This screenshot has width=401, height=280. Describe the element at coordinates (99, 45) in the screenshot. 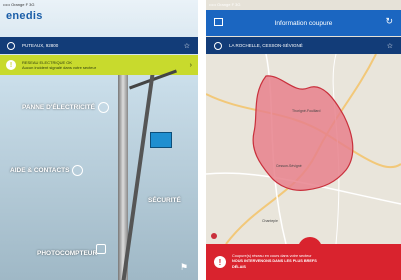

I see `location-bar: PUTEAUX, 92800 ☆` at that location.